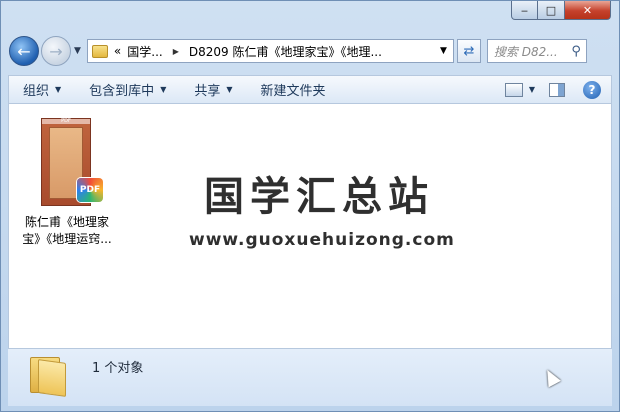 The image size is (620, 412). What do you see at coordinates (592, 89) in the screenshot?
I see `help-icon: ?` at bounding box center [592, 89].